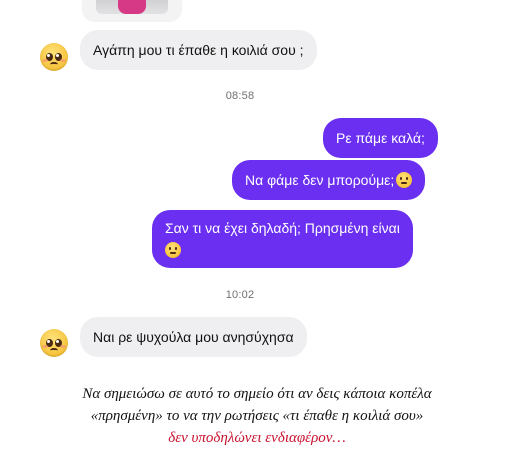  I want to click on shared-photo-thumbnail, so click(132, 11).